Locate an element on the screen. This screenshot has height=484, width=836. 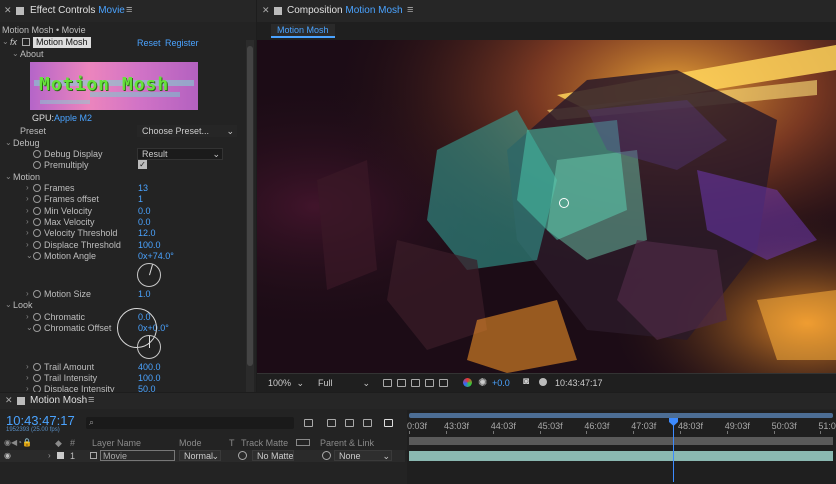
anchor-point-crosshair-icon is located at coordinates (564, 203).